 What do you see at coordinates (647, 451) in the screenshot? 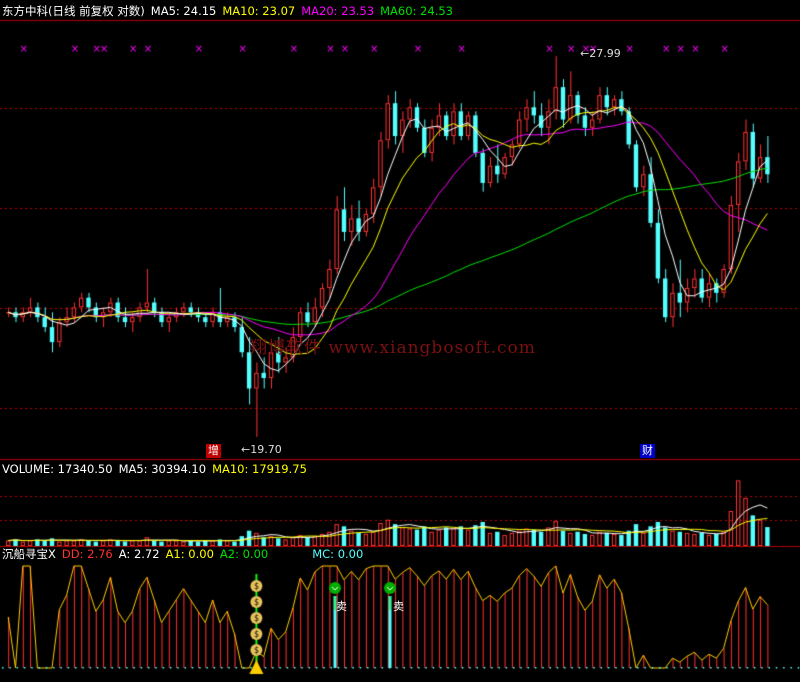
I see `cai-badge: 财` at bounding box center [647, 451].